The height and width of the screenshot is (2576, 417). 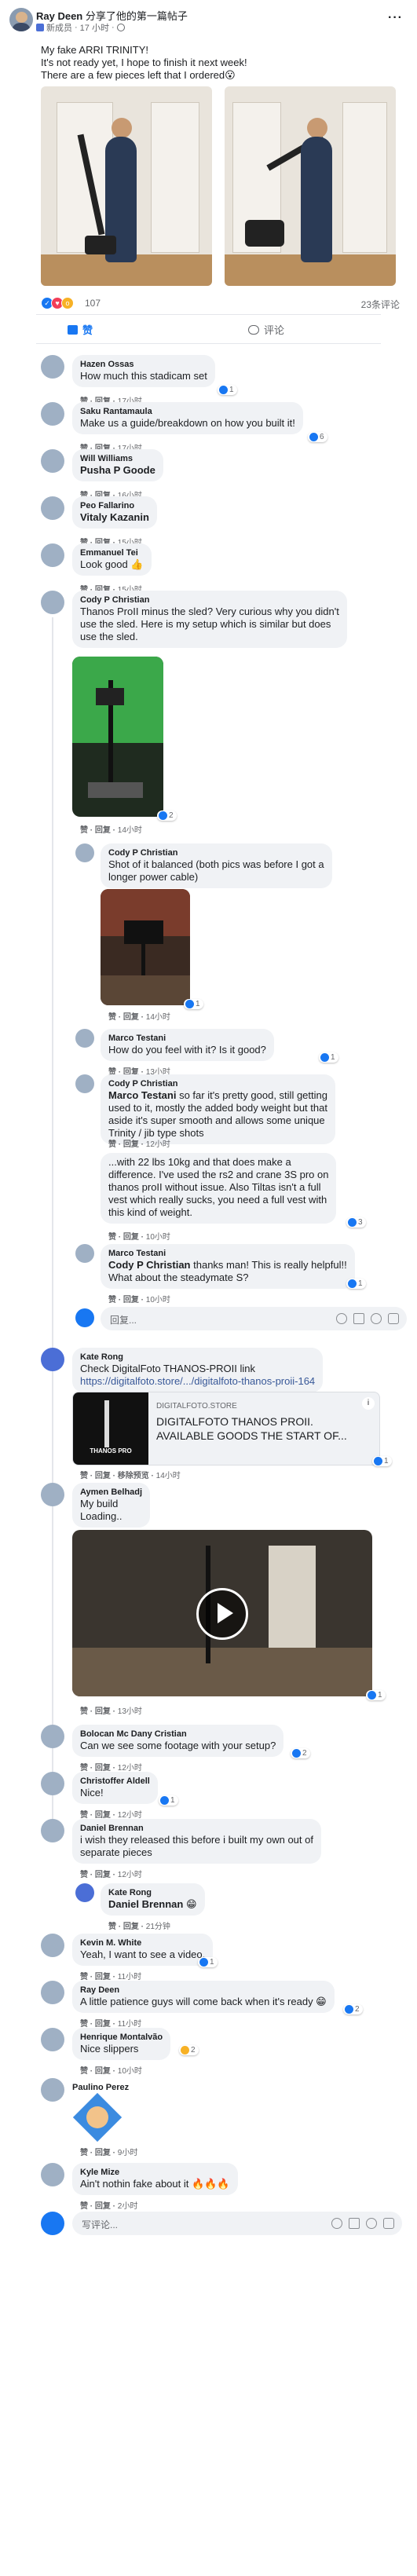 What do you see at coordinates (112, 553) in the screenshot?
I see `commenter-name: Emmanuel Tei` at bounding box center [112, 553].